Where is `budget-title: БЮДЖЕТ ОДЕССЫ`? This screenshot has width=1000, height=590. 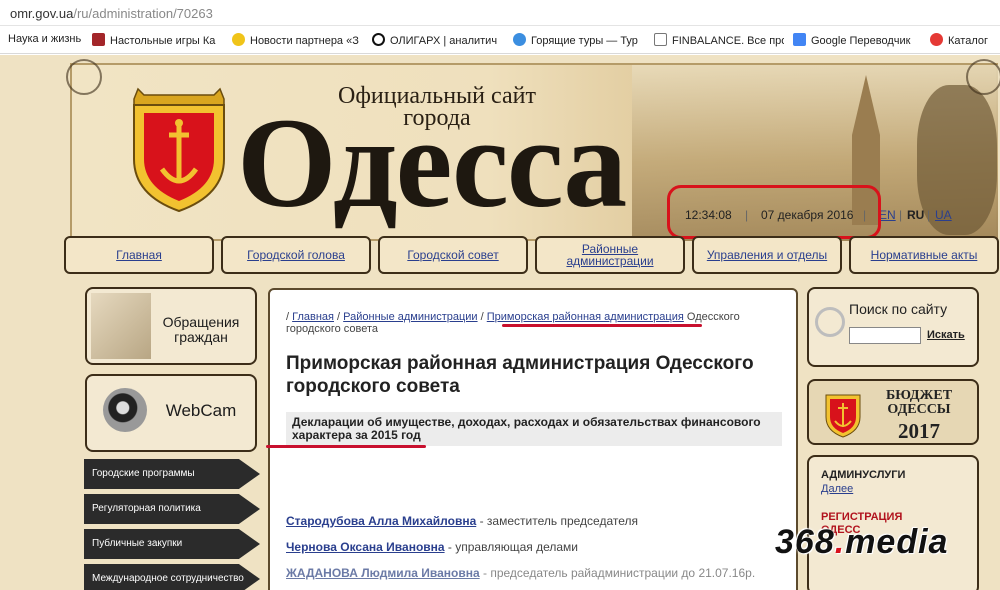 budget-title: БЮДЖЕТ ОДЕССЫ is located at coordinates (919, 402).